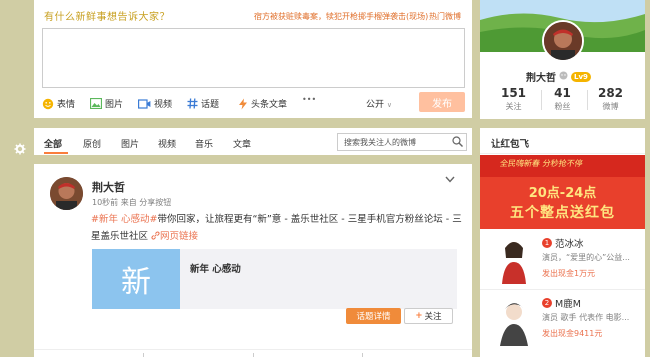  I want to click on hashtag-icon, so click(192, 103).